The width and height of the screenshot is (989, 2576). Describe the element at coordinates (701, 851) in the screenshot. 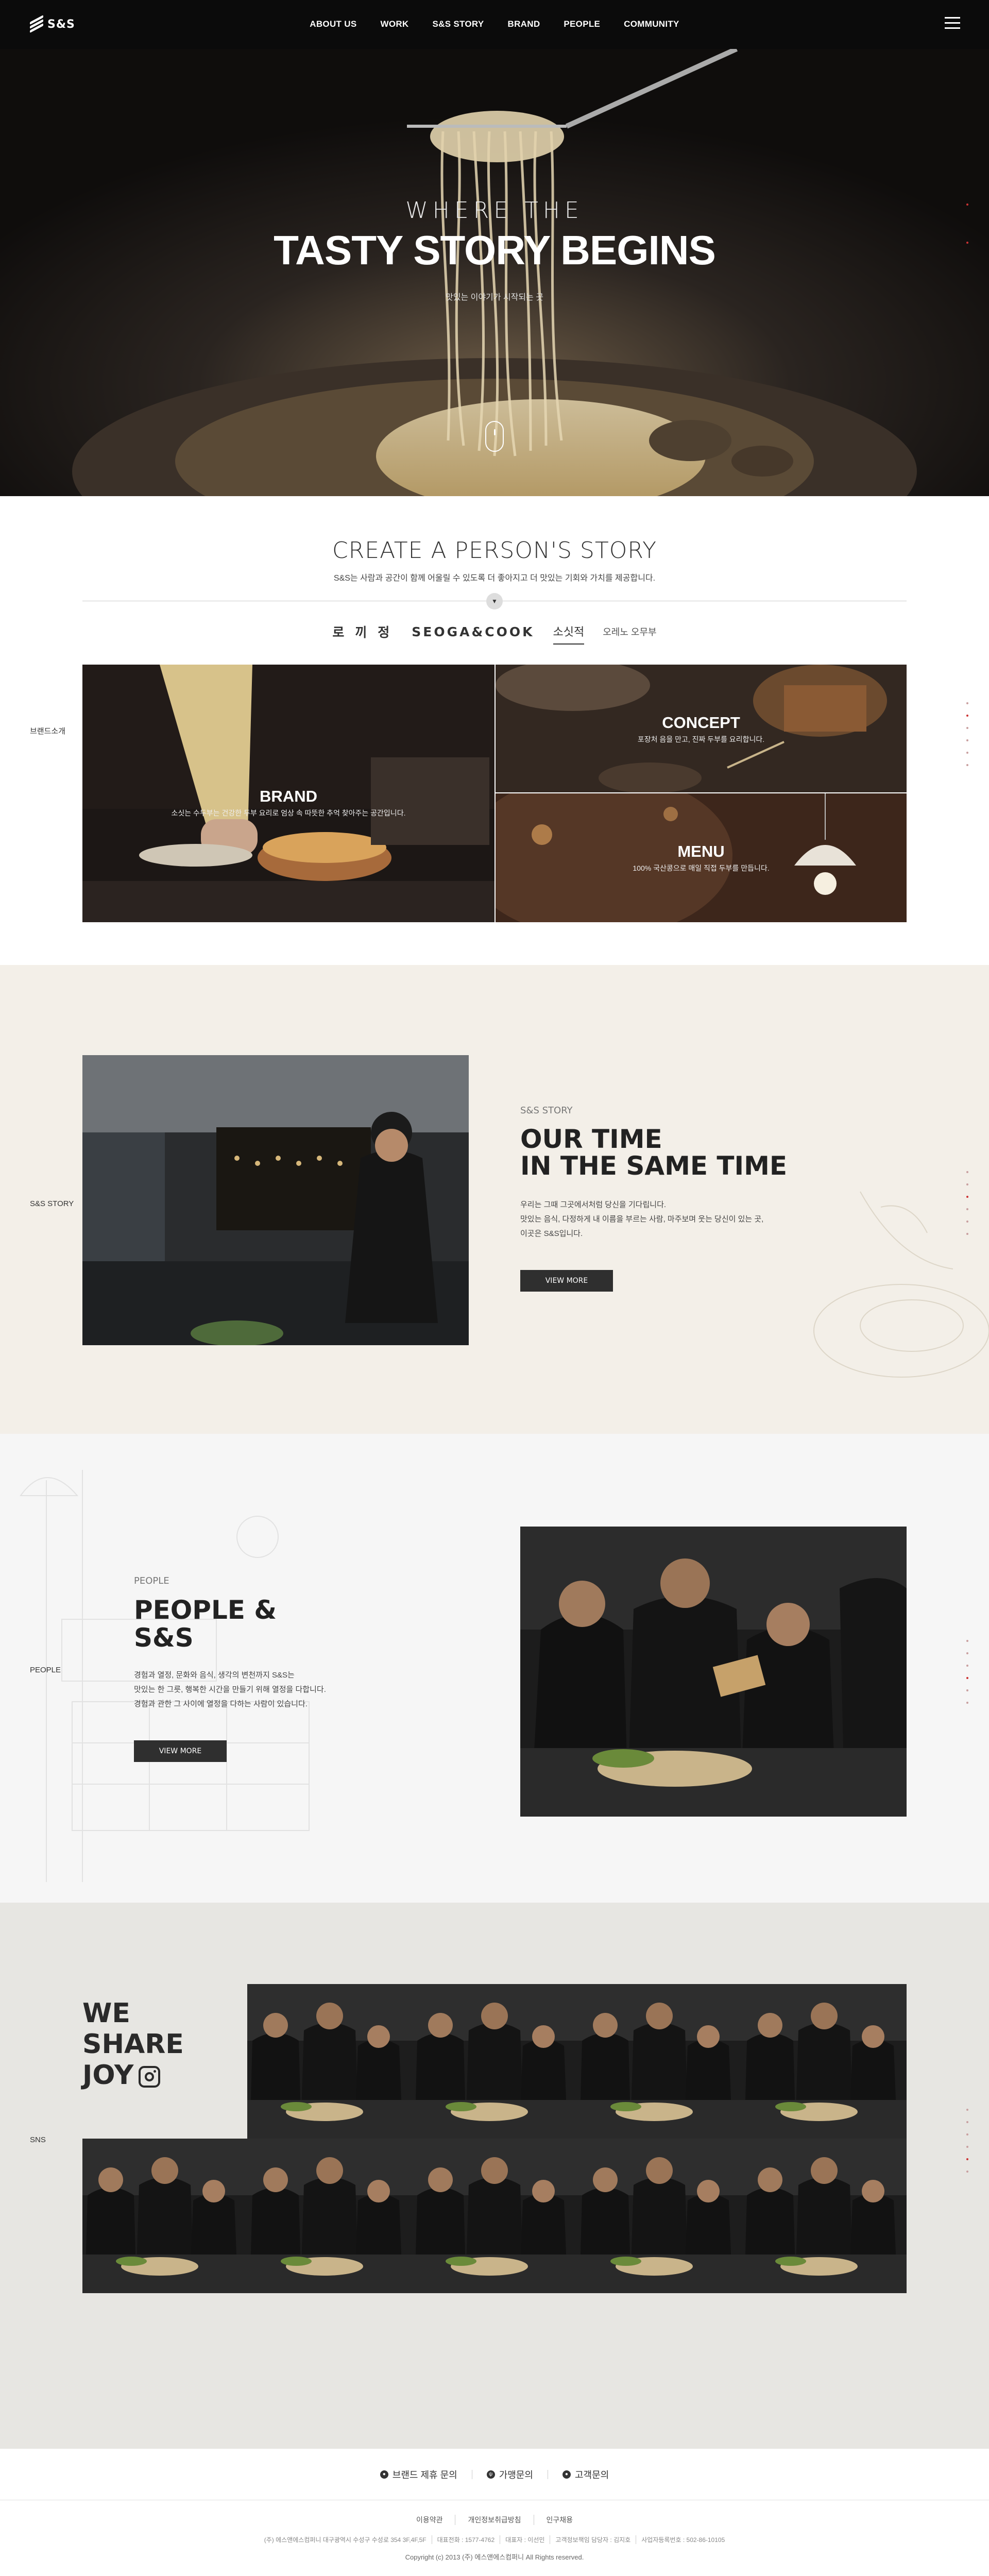

I see `tile-menu-title: MENU` at that location.